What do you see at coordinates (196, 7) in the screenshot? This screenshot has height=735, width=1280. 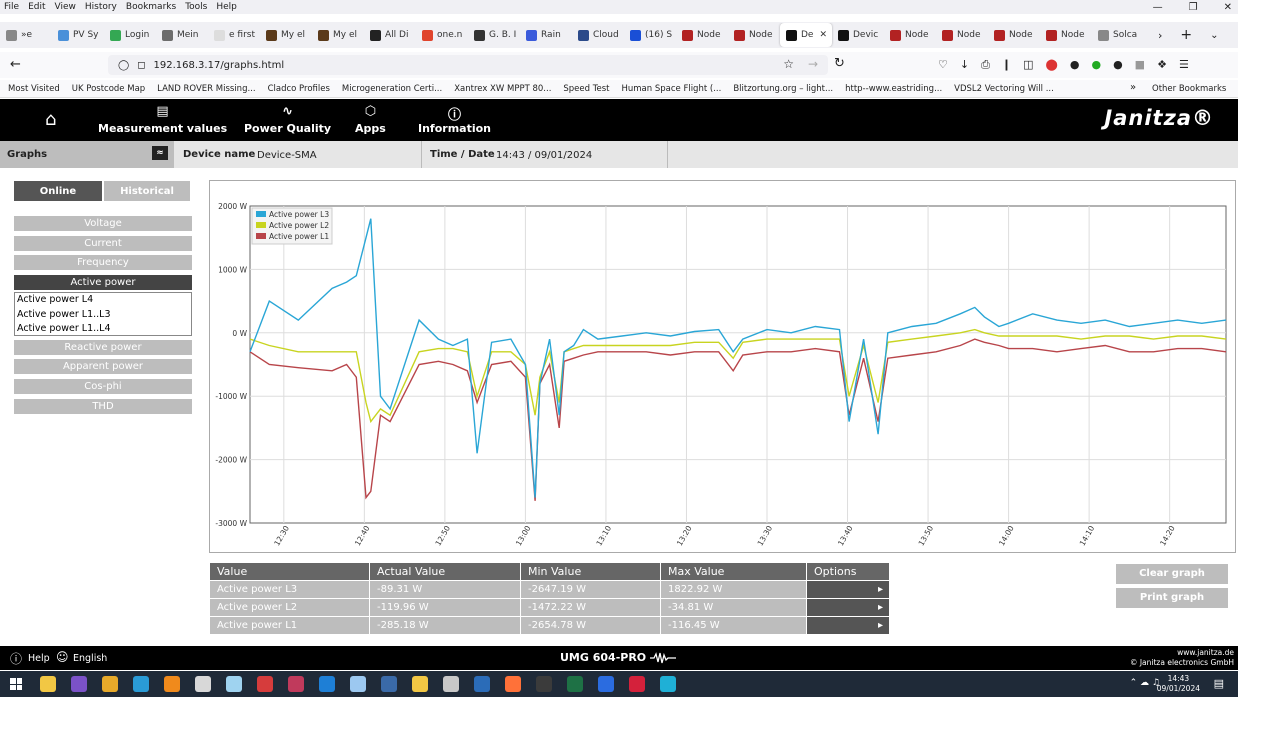 I see `menu-tools: Tools` at bounding box center [196, 7].